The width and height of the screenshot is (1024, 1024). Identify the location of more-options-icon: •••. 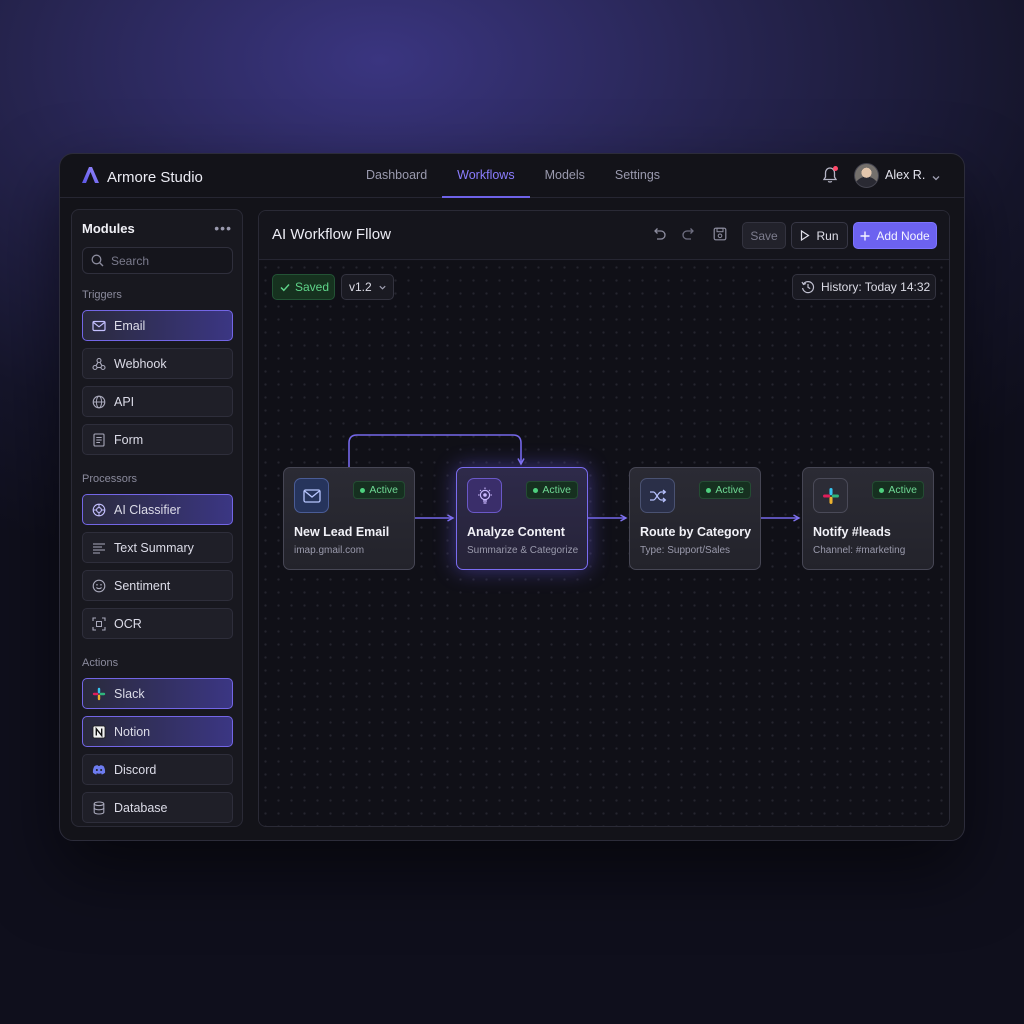
(223, 228).